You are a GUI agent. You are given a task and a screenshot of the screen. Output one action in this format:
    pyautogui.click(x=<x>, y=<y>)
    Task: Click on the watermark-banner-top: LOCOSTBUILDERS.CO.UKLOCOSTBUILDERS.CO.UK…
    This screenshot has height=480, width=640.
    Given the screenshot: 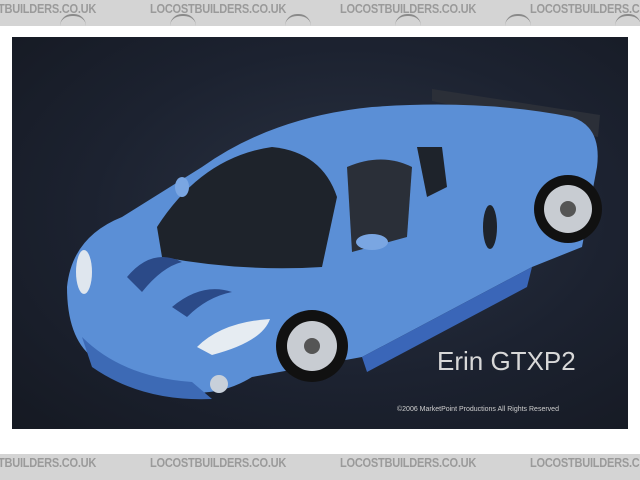 What is the action you would take?
    pyautogui.click(x=320, y=13)
    